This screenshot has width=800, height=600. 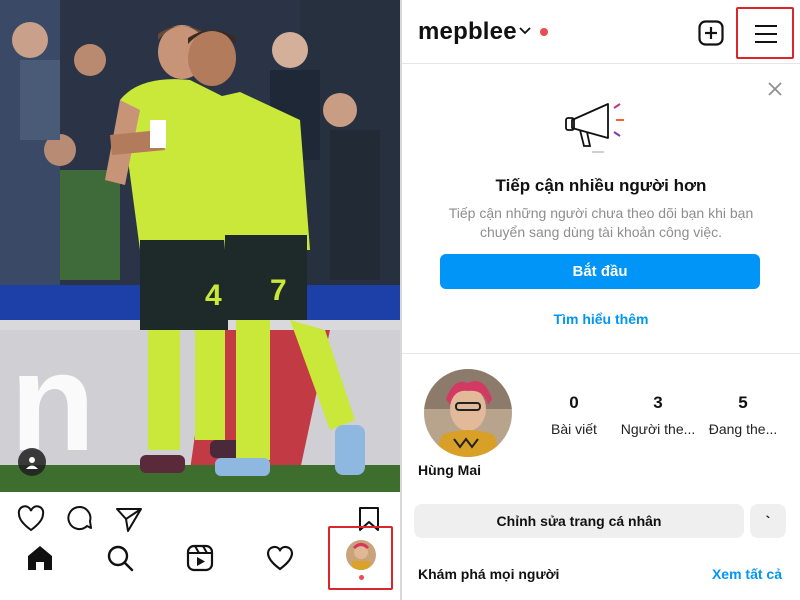 I want to click on megaphone-icon, so click(x=599, y=124).